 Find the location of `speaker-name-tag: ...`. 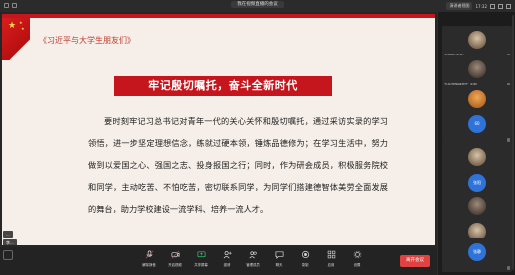

speaker-name-tag: ... is located at coordinates (8, 234).